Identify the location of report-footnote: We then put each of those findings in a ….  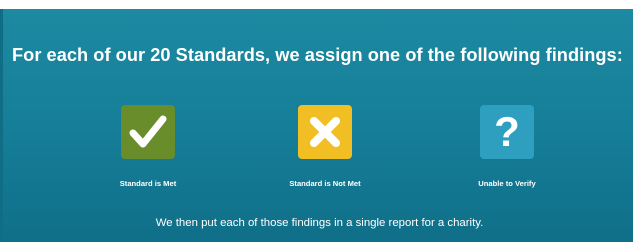
(319, 223).